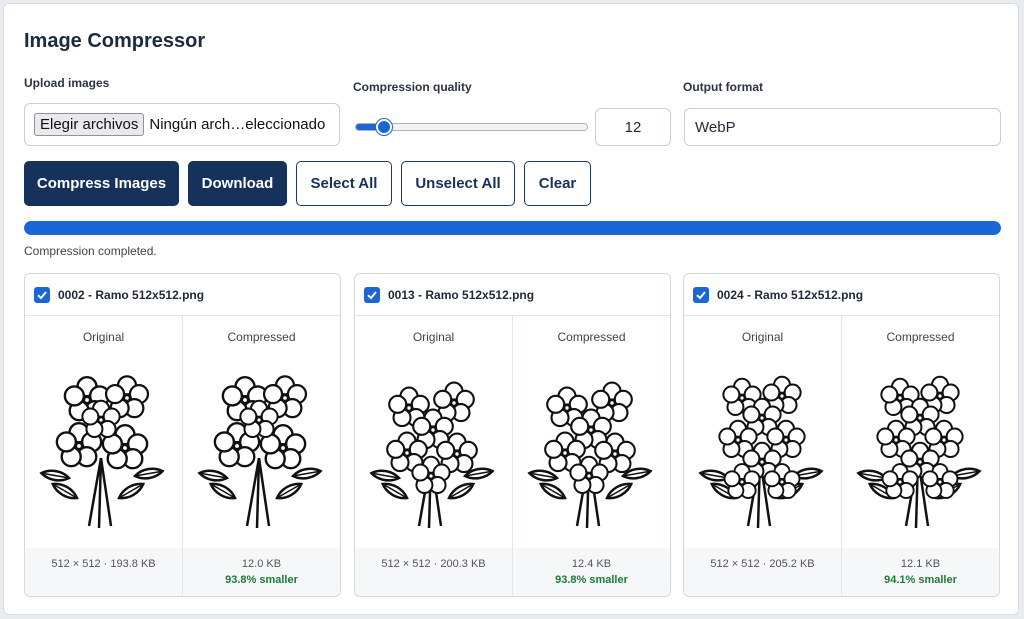 The height and width of the screenshot is (619, 1024). I want to click on compressed-size: 12.0 KB, so click(261, 564).